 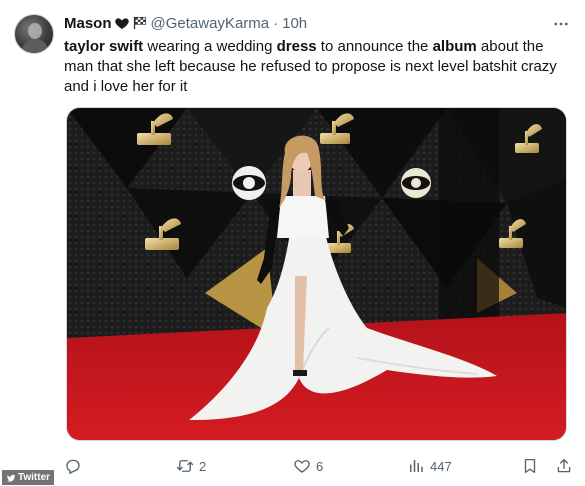 I want to click on retweet-icon, so click(x=185, y=466).